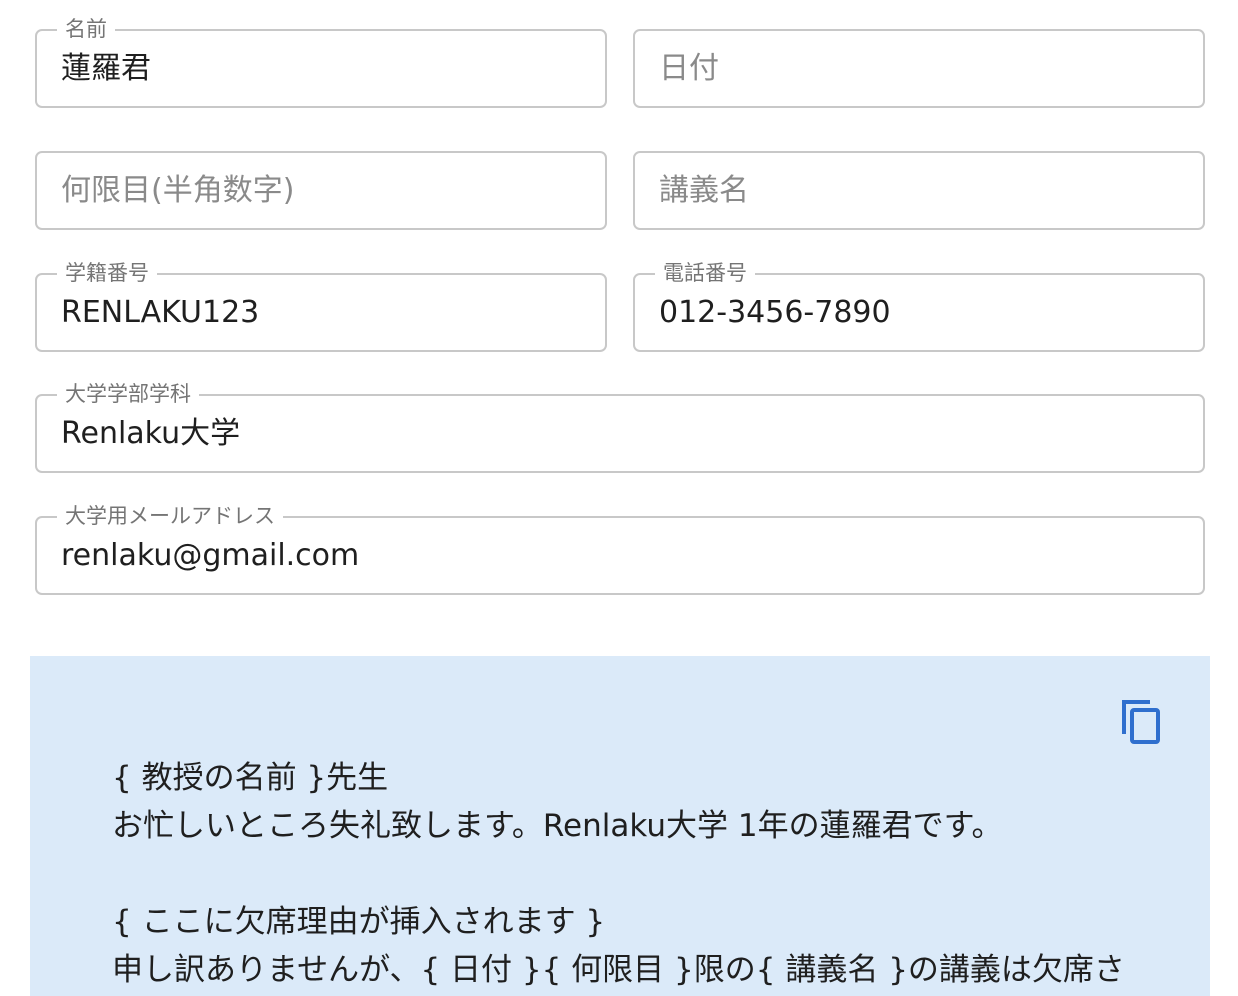 This screenshot has height=996, width=1238. What do you see at coordinates (128, 394) in the screenshot?
I see `university-label: 大学学部学科` at bounding box center [128, 394].